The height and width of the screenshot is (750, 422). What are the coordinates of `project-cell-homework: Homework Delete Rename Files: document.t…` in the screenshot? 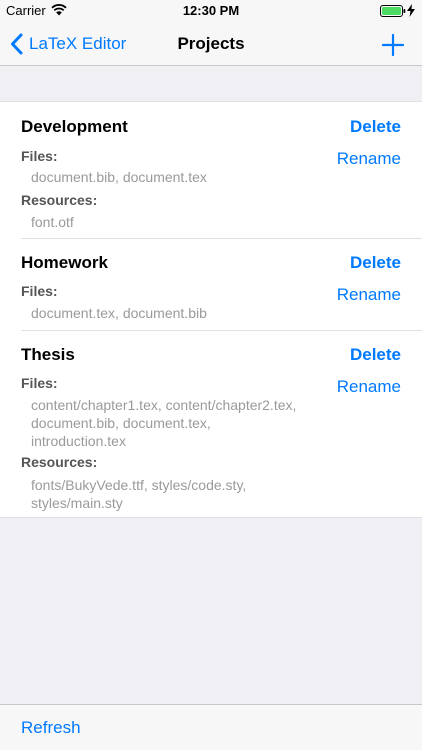 It's located at (211, 284).